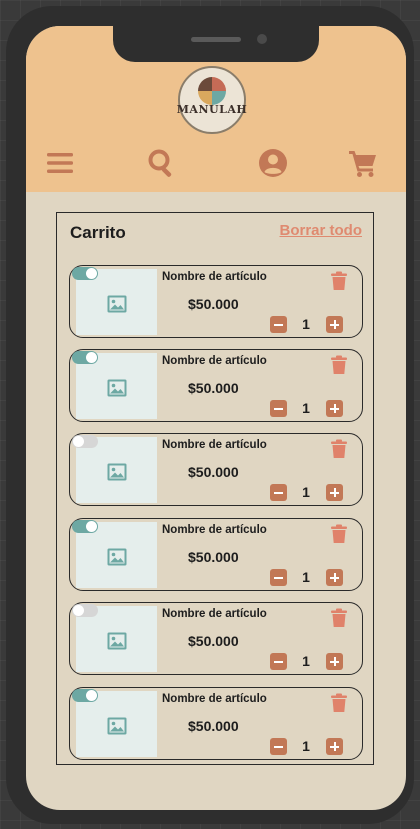 Image resolution: width=420 pixels, height=829 pixels. Describe the element at coordinates (321, 230) in the screenshot. I see `clear-all-link: Borrar todo` at that location.